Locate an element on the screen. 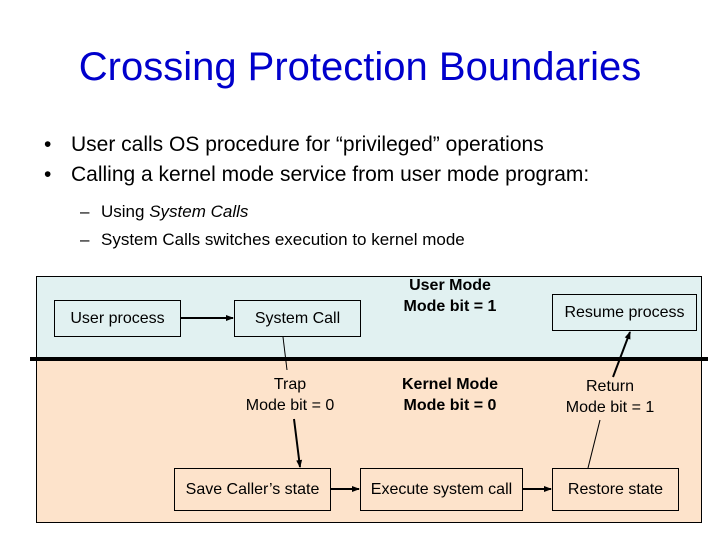 The width and height of the screenshot is (720, 540). resume-process-box: Resume process is located at coordinates (624, 312).